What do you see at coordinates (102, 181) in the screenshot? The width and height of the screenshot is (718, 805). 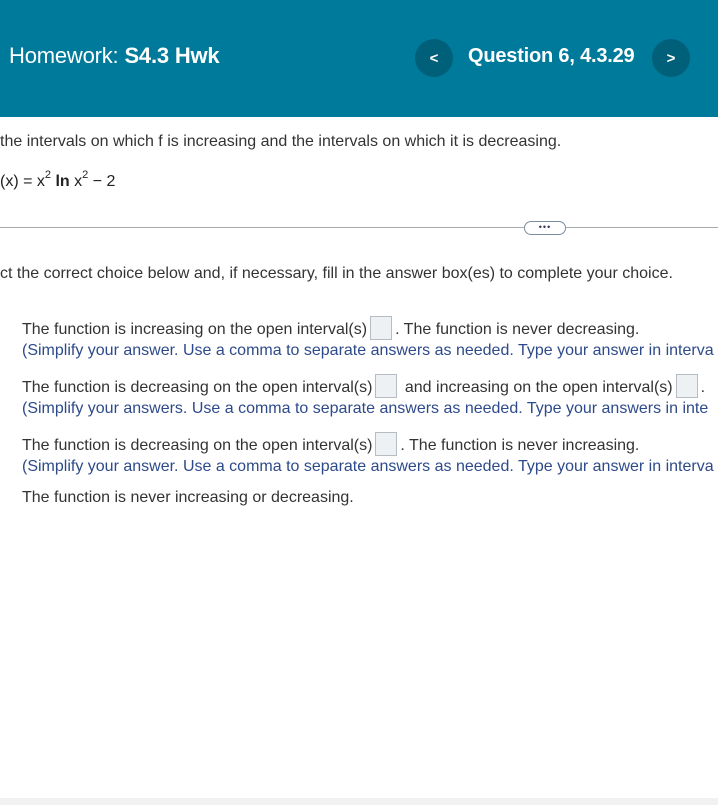 I see `function-rest: − 2` at bounding box center [102, 181].